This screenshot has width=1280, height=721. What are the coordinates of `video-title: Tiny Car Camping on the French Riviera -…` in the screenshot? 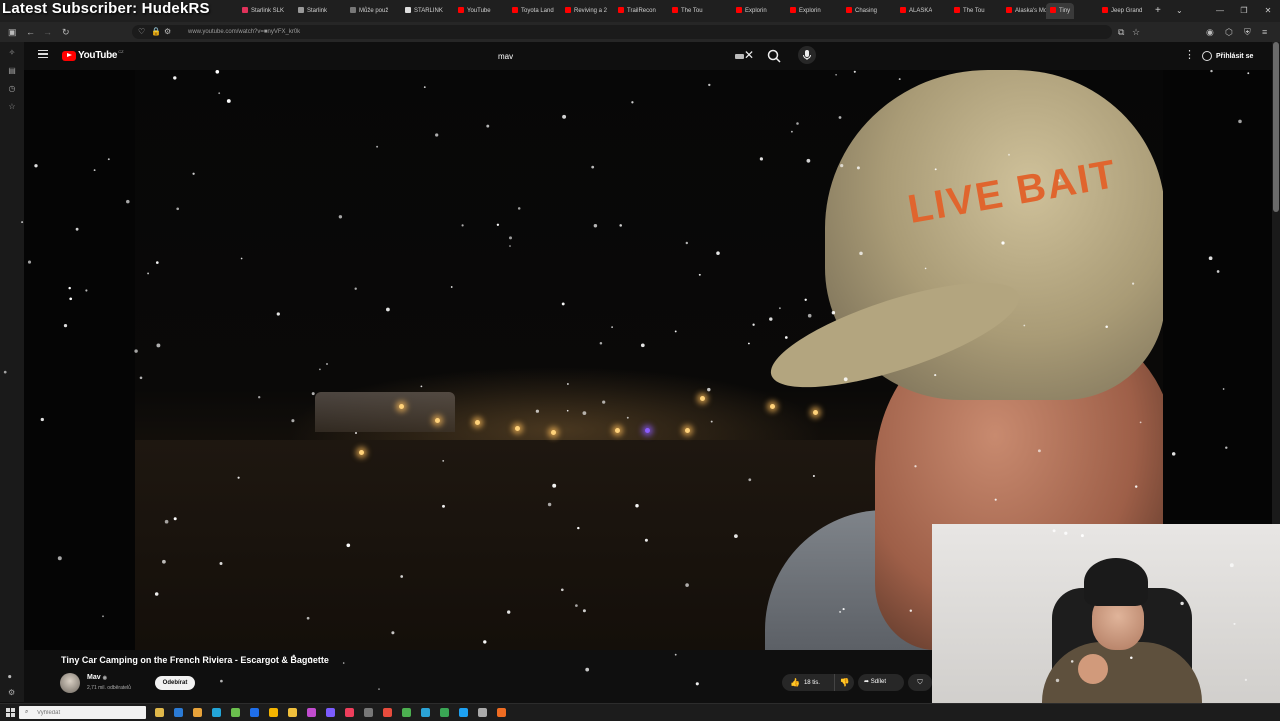 It's located at (195, 660).